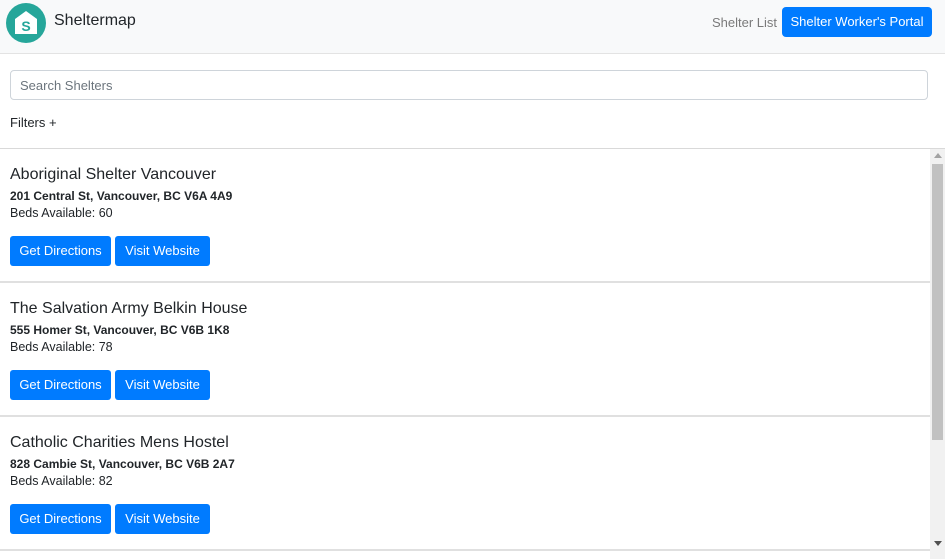  I want to click on shelter-address: 201 Central St, Vancouver, BC V6A 4A9, so click(121, 196).